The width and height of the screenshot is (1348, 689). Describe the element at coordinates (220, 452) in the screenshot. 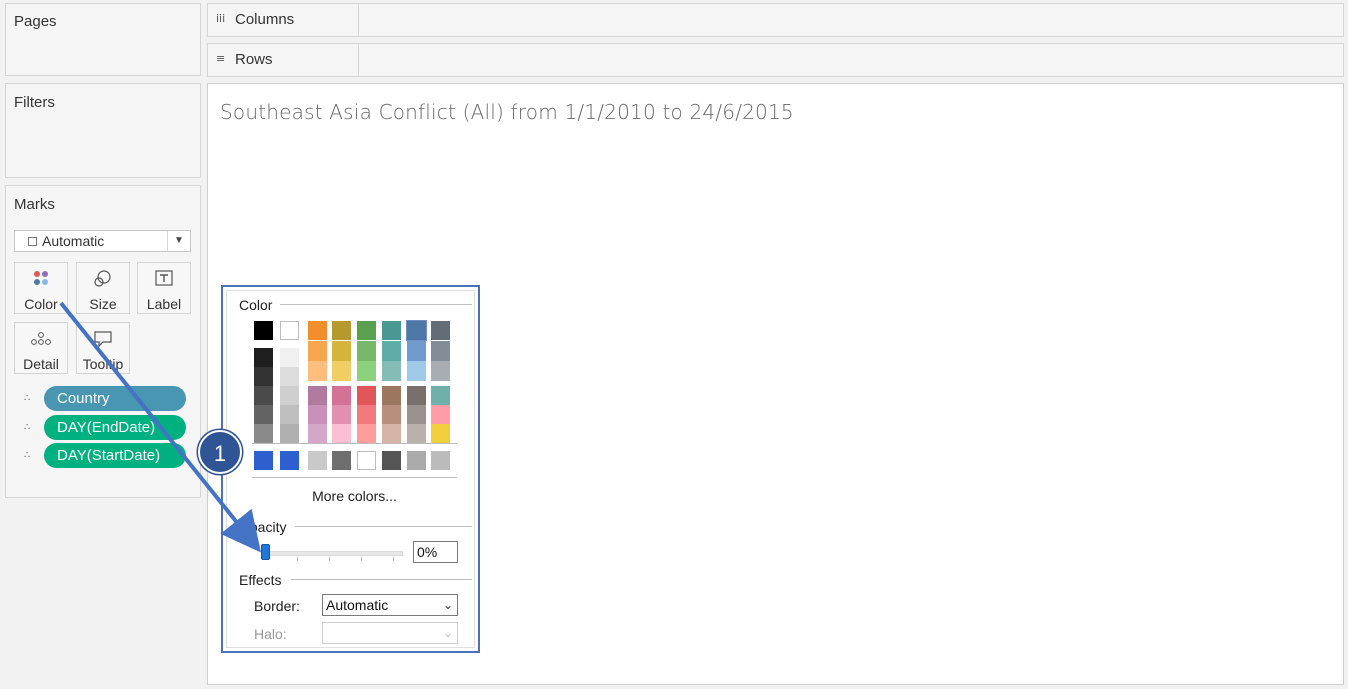

I see `step-callout-badge: 1` at that location.